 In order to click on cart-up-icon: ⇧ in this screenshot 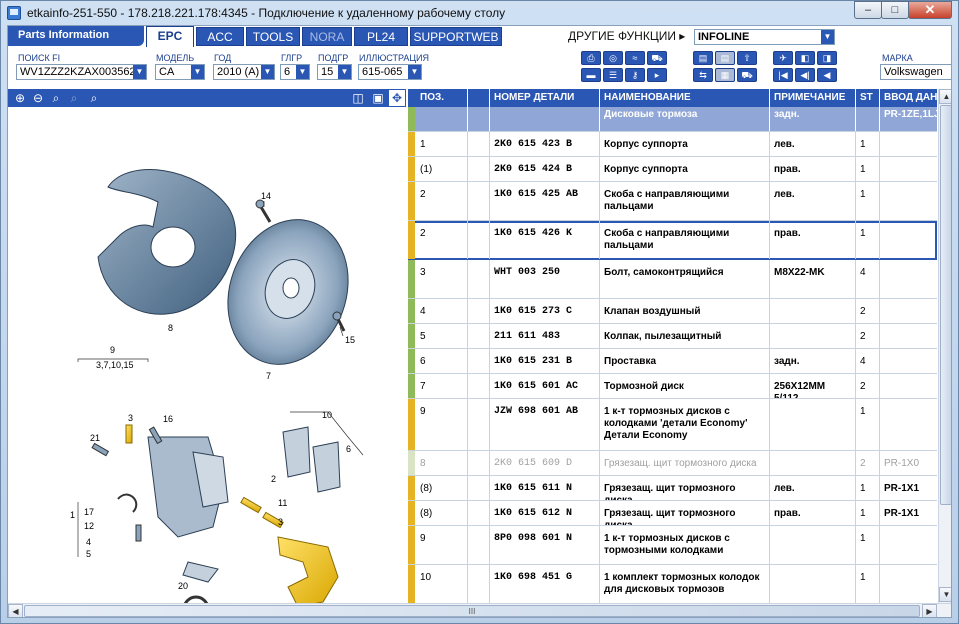, I will do `click(747, 58)`.